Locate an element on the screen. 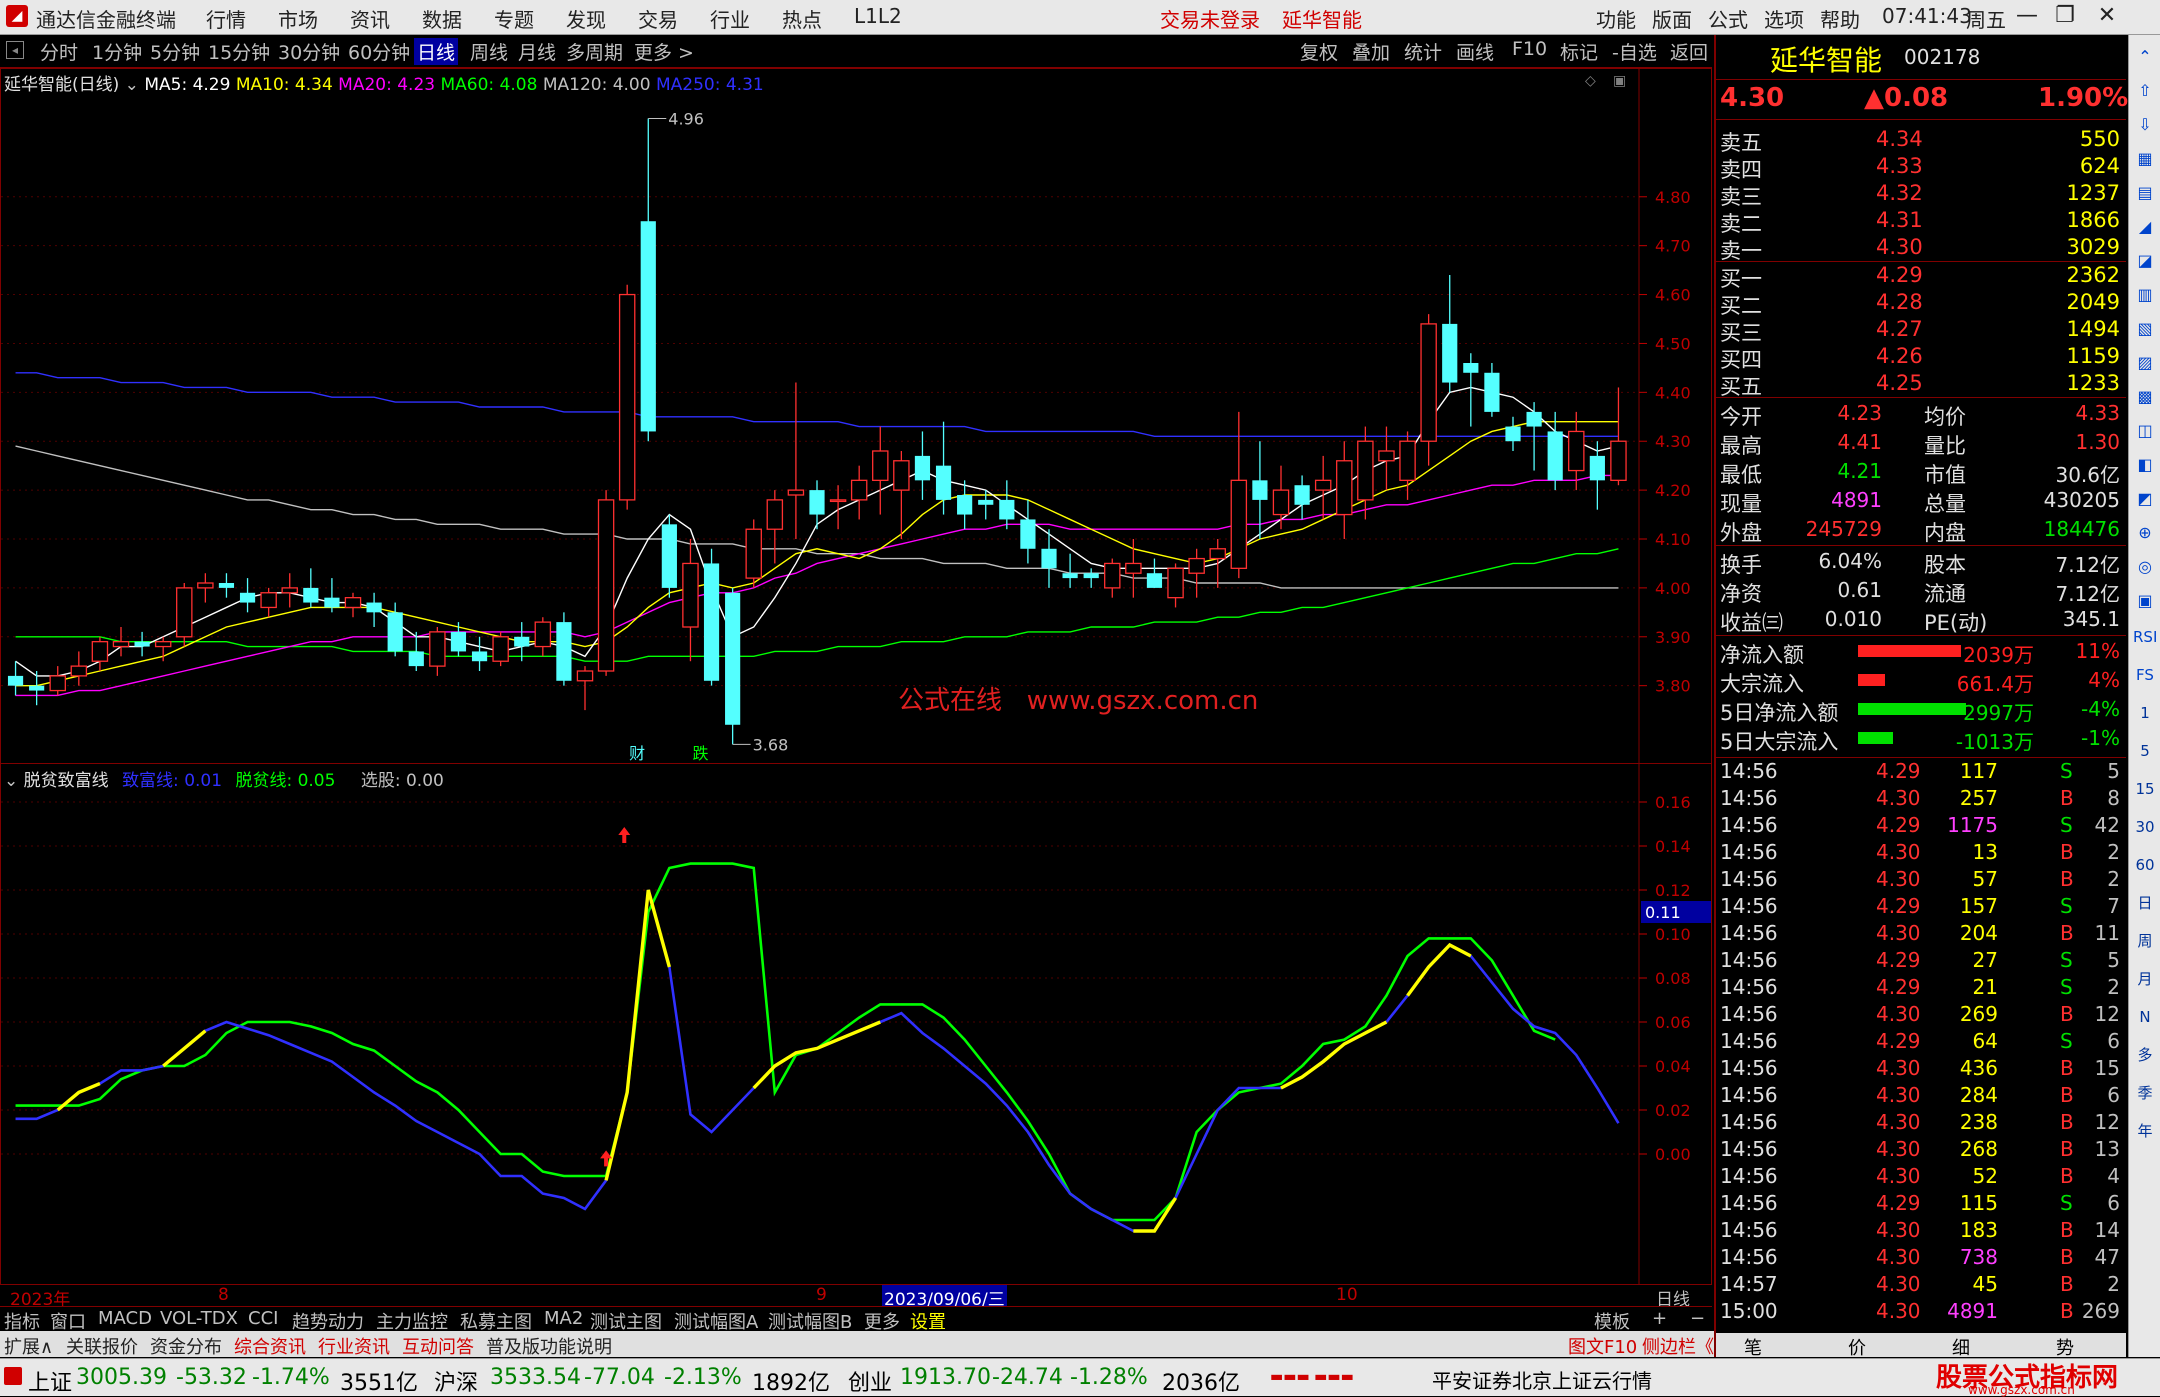 Image resolution: width=2160 pixels, height=1397 pixels. tab-add: + is located at coordinates (1659, 1318).